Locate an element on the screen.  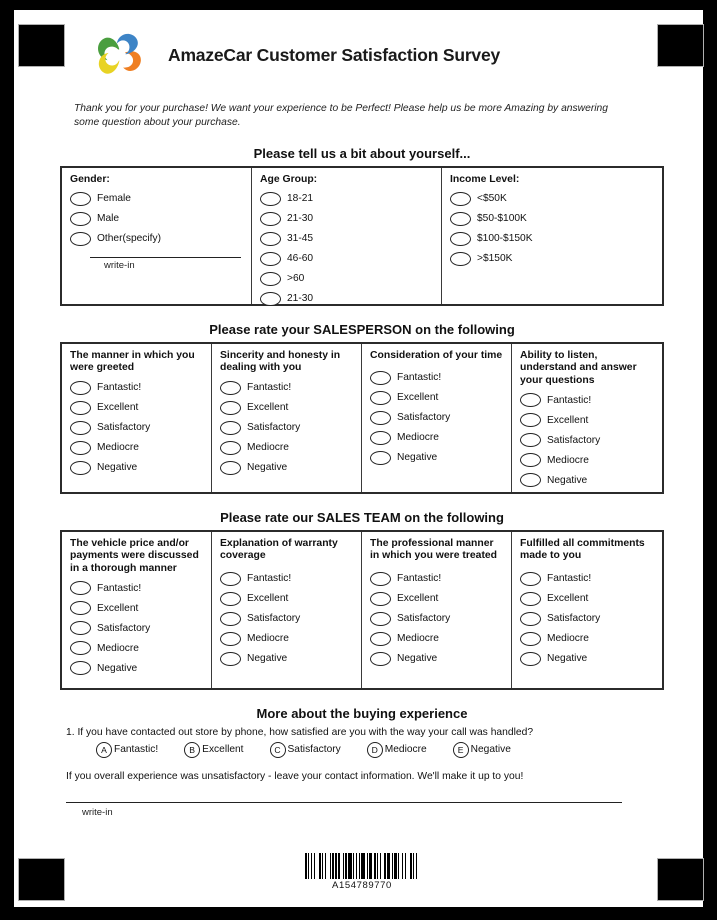
option-age-31-45: 31-45 is located at coordinates (347, 238).